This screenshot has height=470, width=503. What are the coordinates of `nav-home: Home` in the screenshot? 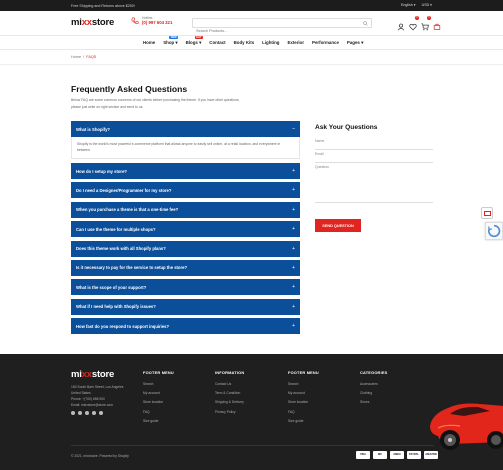 It's located at (149, 43).